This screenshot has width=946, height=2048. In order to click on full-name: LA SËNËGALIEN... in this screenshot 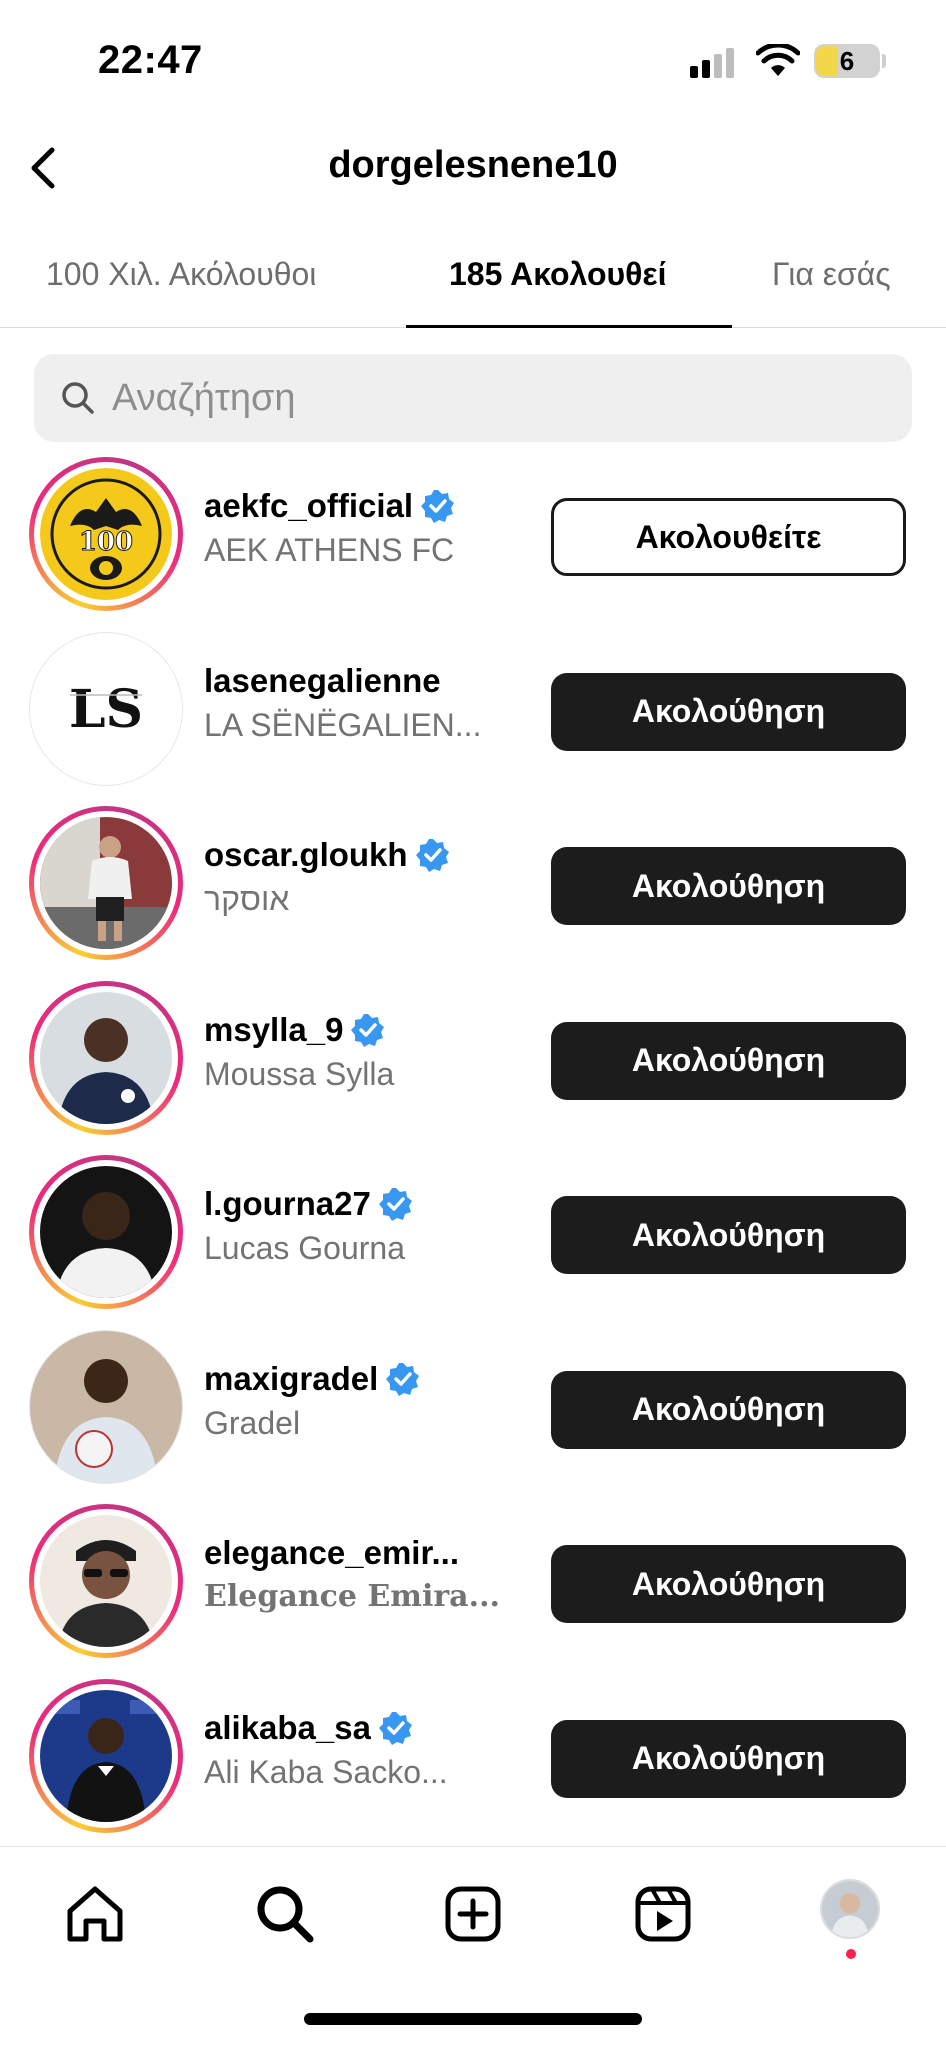, I will do `click(343, 724)`.